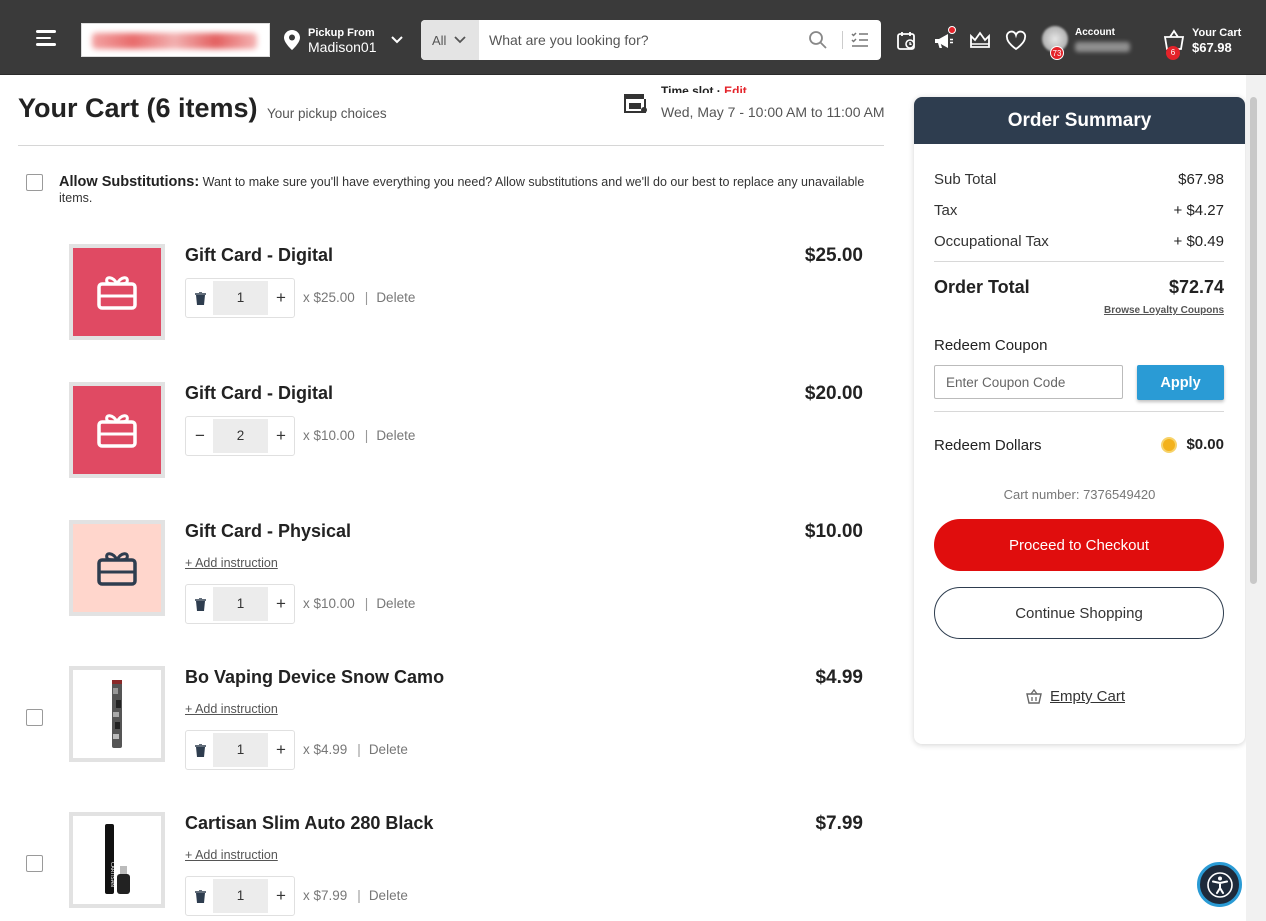 Image resolution: width=1266 pixels, height=921 pixels. What do you see at coordinates (1198, 241) in the screenshot?
I see `occupational-tax-value: + $0.49` at bounding box center [1198, 241].